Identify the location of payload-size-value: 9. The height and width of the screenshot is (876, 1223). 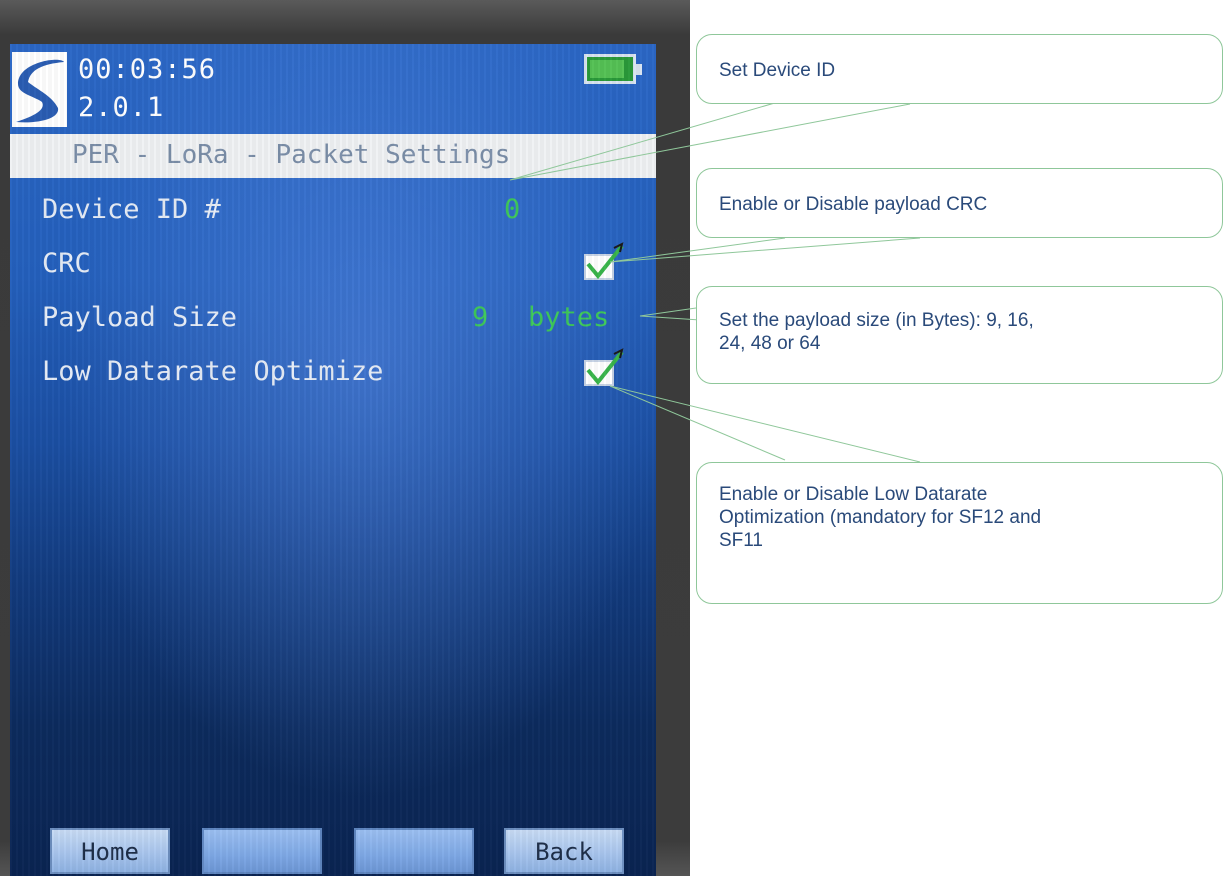
(480, 317).